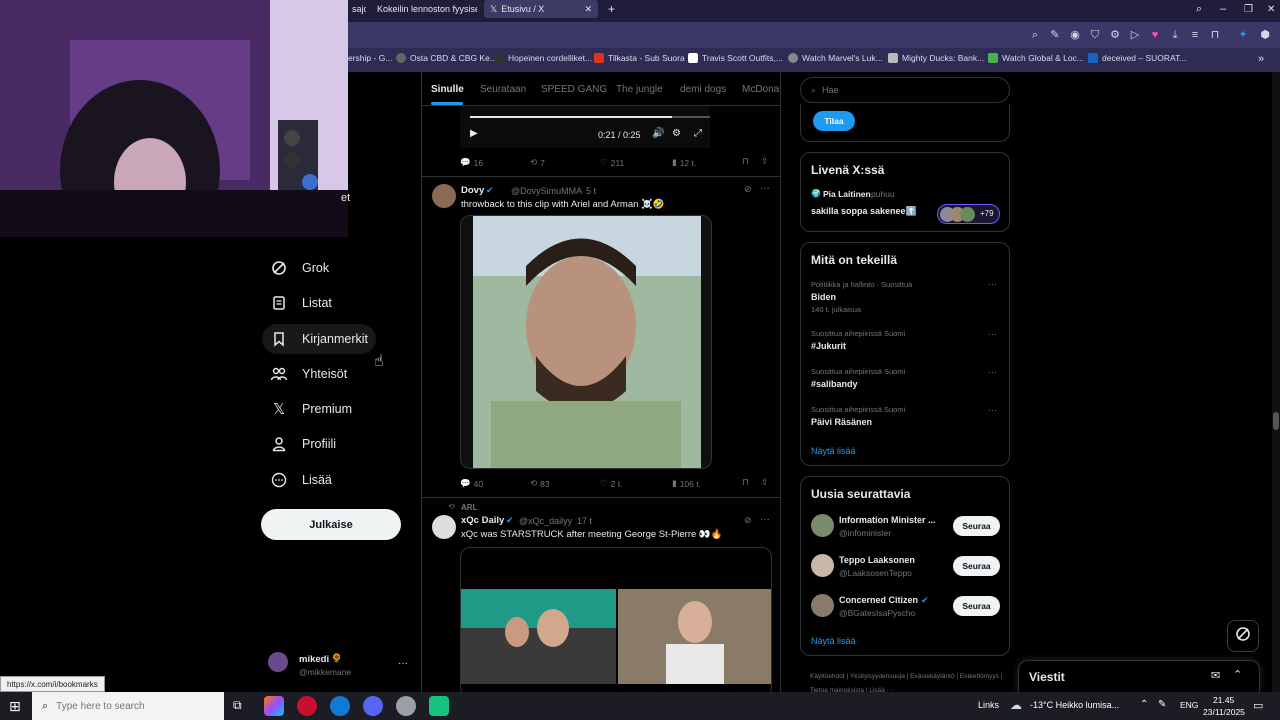  Describe the element at coordinates (131, 706) in the screenshot. I see `taskbar-search-input` at that location.